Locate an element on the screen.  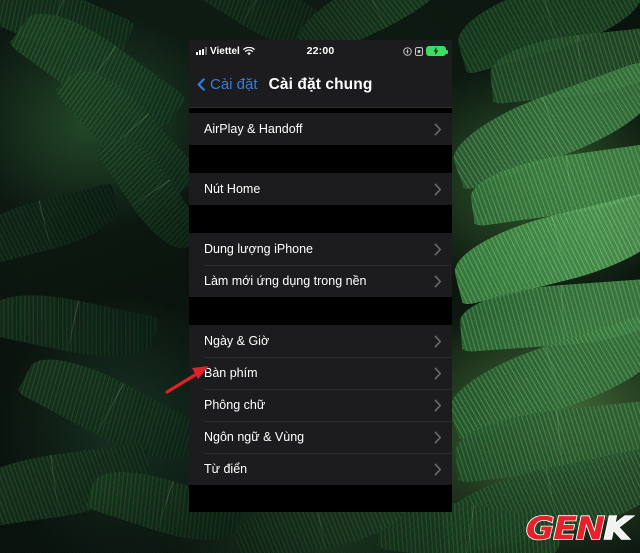
settings-group: Nút Home is located at coordinates (320, 189).